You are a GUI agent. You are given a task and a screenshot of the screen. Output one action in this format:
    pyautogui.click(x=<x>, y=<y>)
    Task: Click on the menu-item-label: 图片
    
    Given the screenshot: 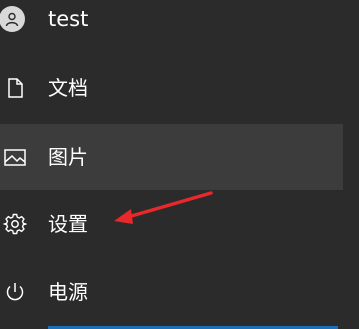 What is the action you would take?
    pyautogui.click(x=68, y=157)
    